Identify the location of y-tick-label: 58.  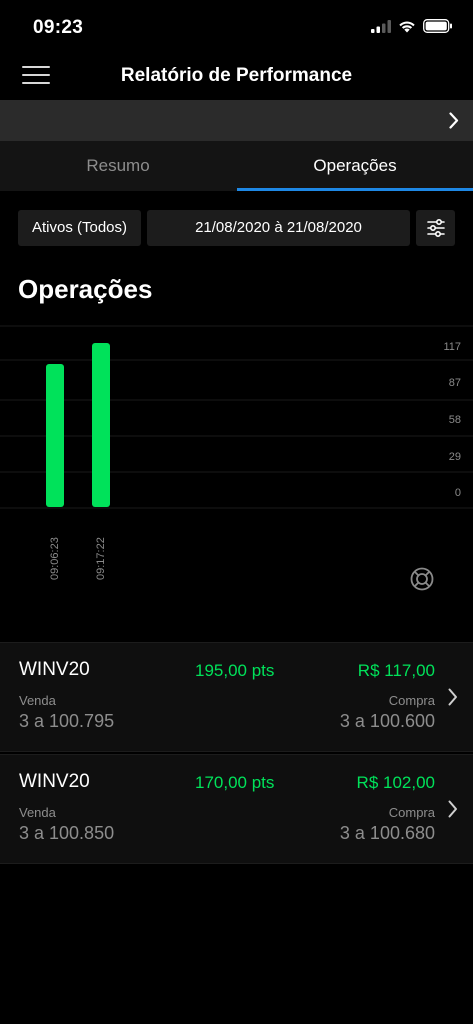
(455, 420).